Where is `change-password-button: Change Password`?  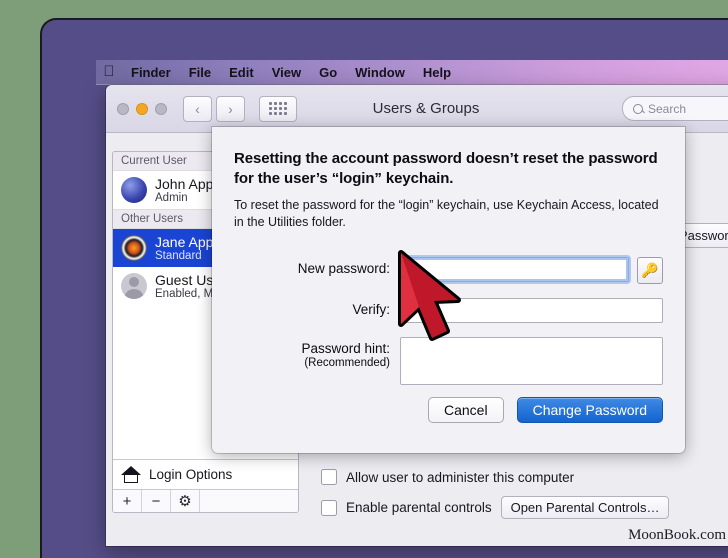
change-password-button: Change Password is located at coordinates (589, 410).